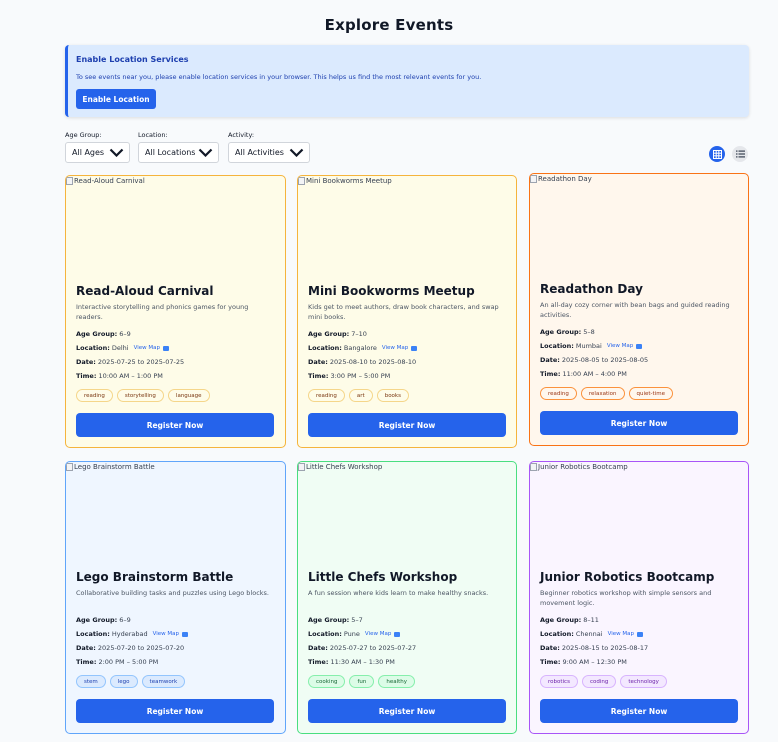  I want to click on view-map-label: View Map, so click(166, 634).